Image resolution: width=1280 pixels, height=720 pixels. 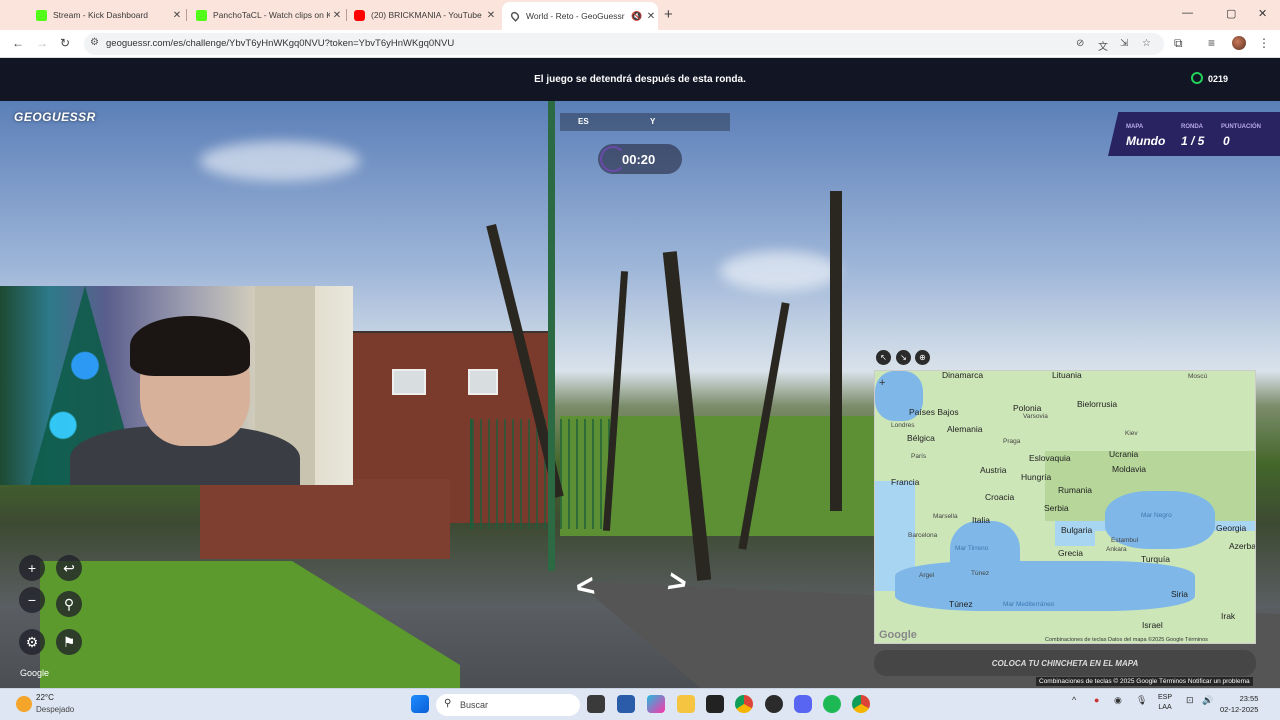 I want to click on tab-kick-clips: PanchoTaCL - Watch clips on K ✕, so click(x=266, y=15).